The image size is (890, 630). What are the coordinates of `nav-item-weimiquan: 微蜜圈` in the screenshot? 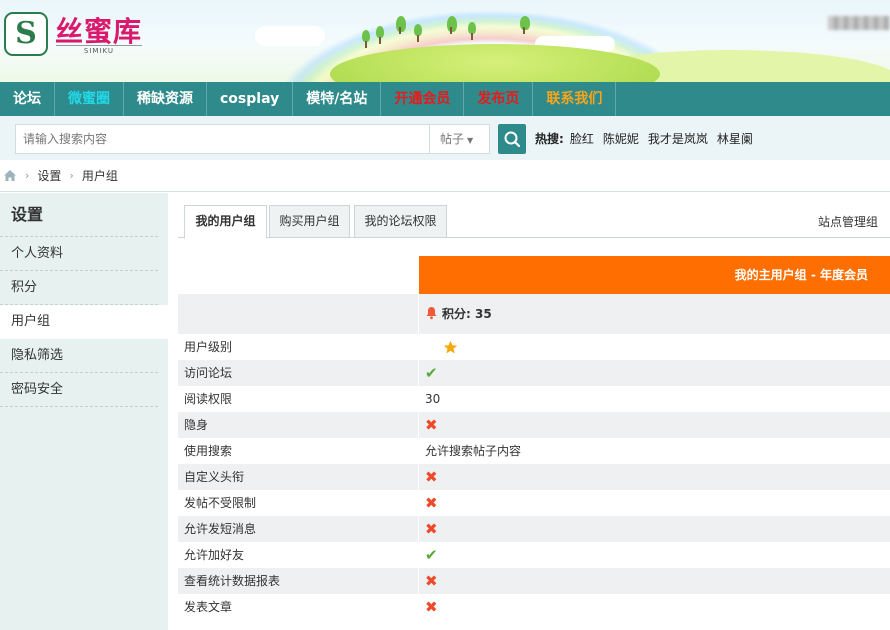 It's located at (89, 99).